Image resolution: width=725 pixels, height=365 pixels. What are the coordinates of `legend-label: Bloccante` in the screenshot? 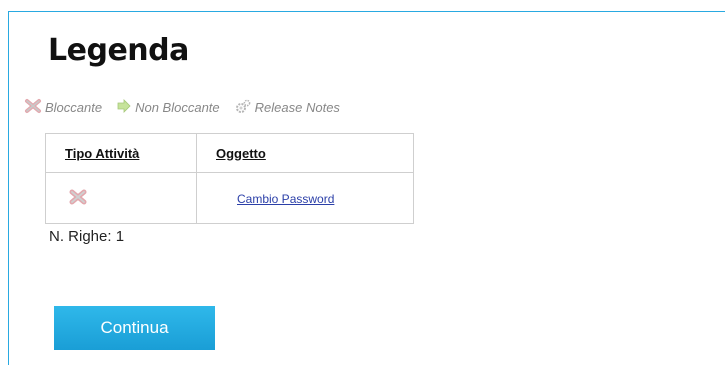 It's located at (74, 107).